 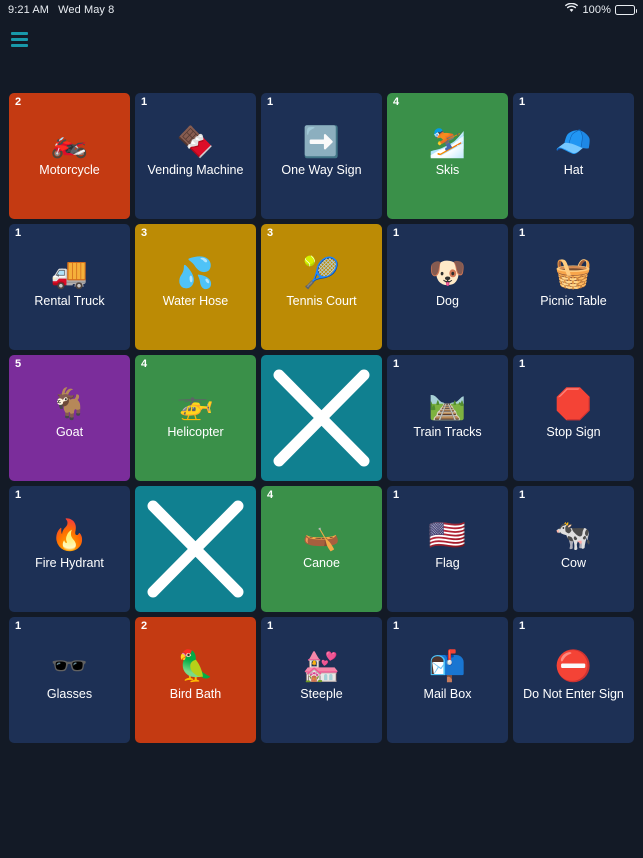 I want to click on tile-label: Hat, so click(x=573, y=170).